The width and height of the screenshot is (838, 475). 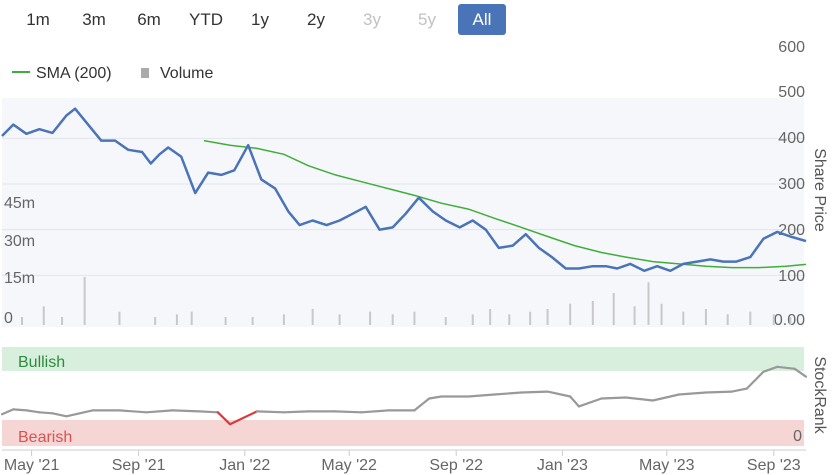 I want to click on bullish-band, so click(x=403, y=359).